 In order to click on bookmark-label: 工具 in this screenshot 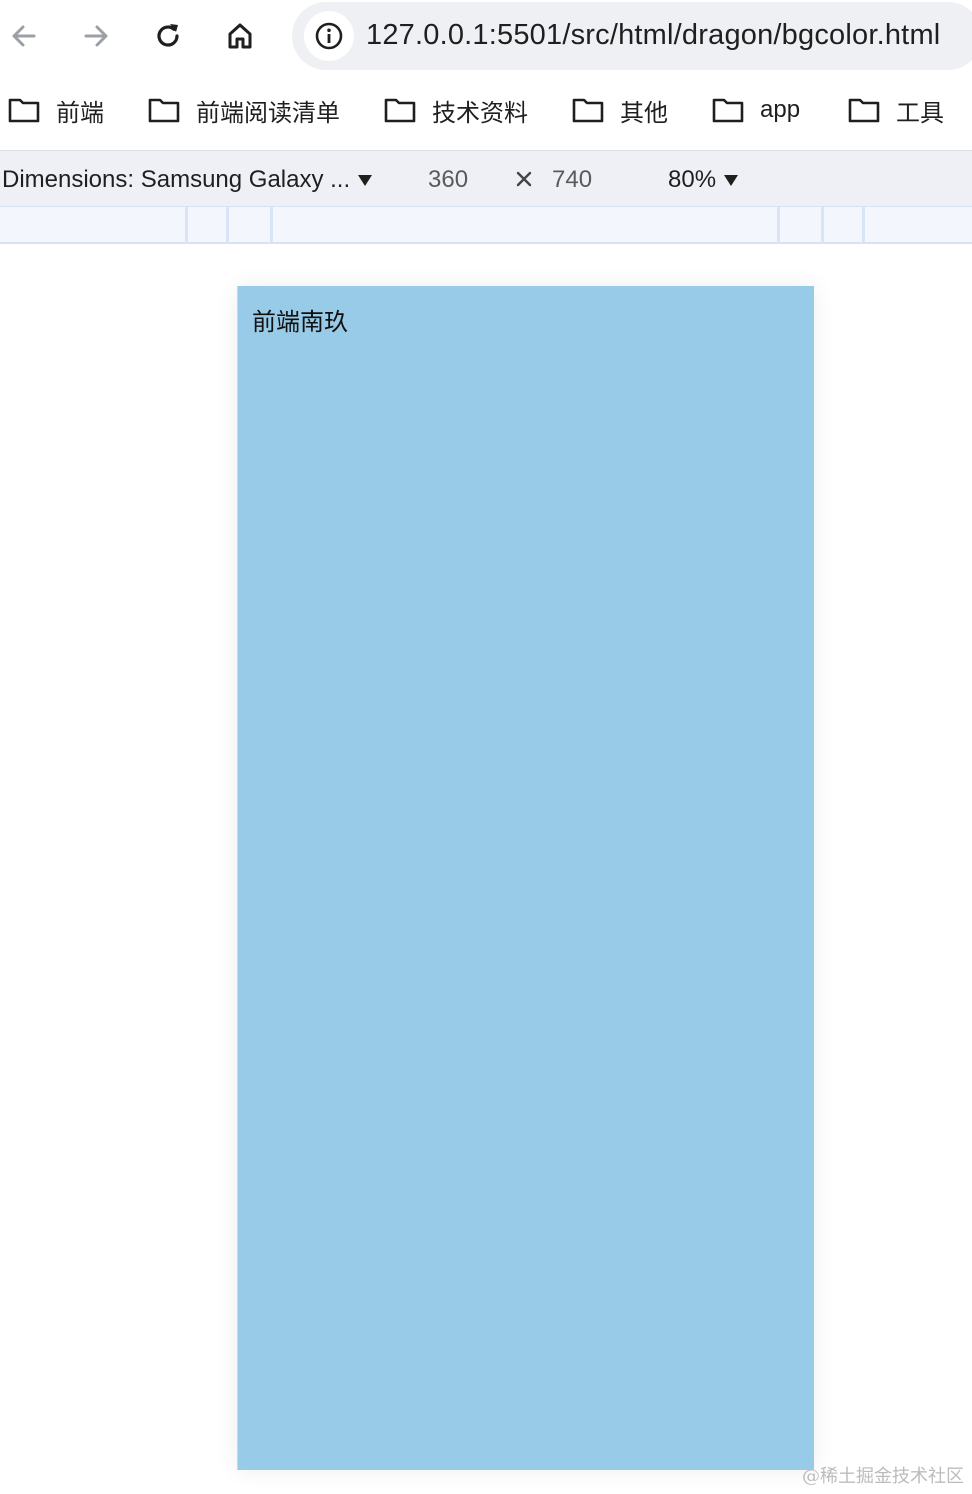, I will do `click(920, 113)`.